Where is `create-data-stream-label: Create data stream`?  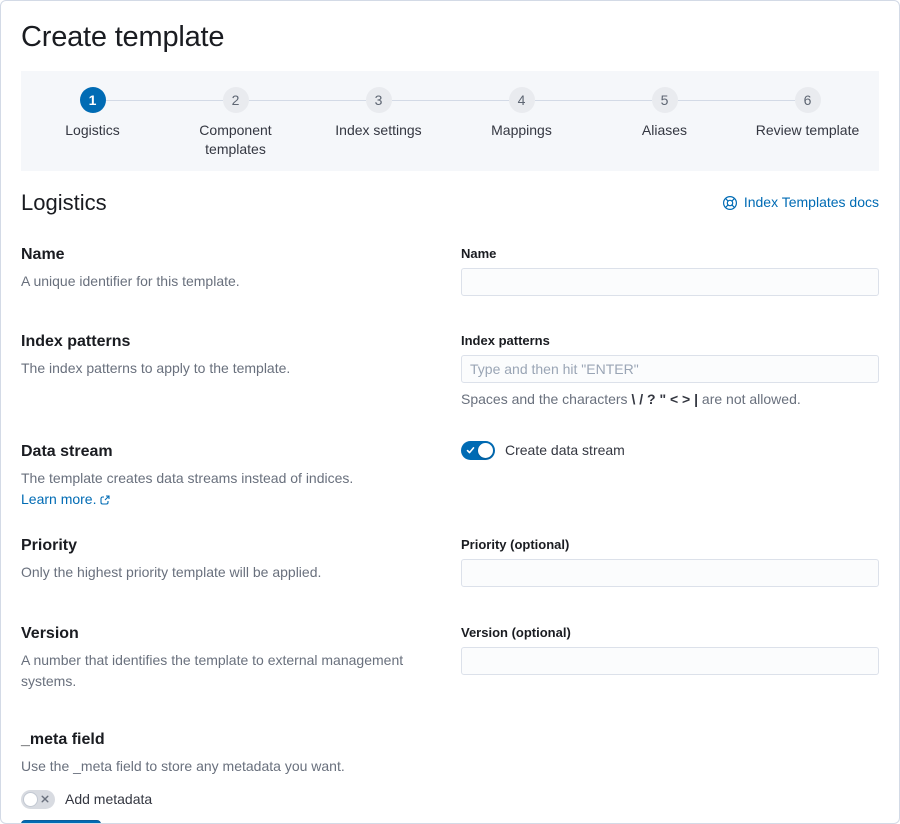
create-data-stream-label: Create data stream is located at coordinates (565, 450).